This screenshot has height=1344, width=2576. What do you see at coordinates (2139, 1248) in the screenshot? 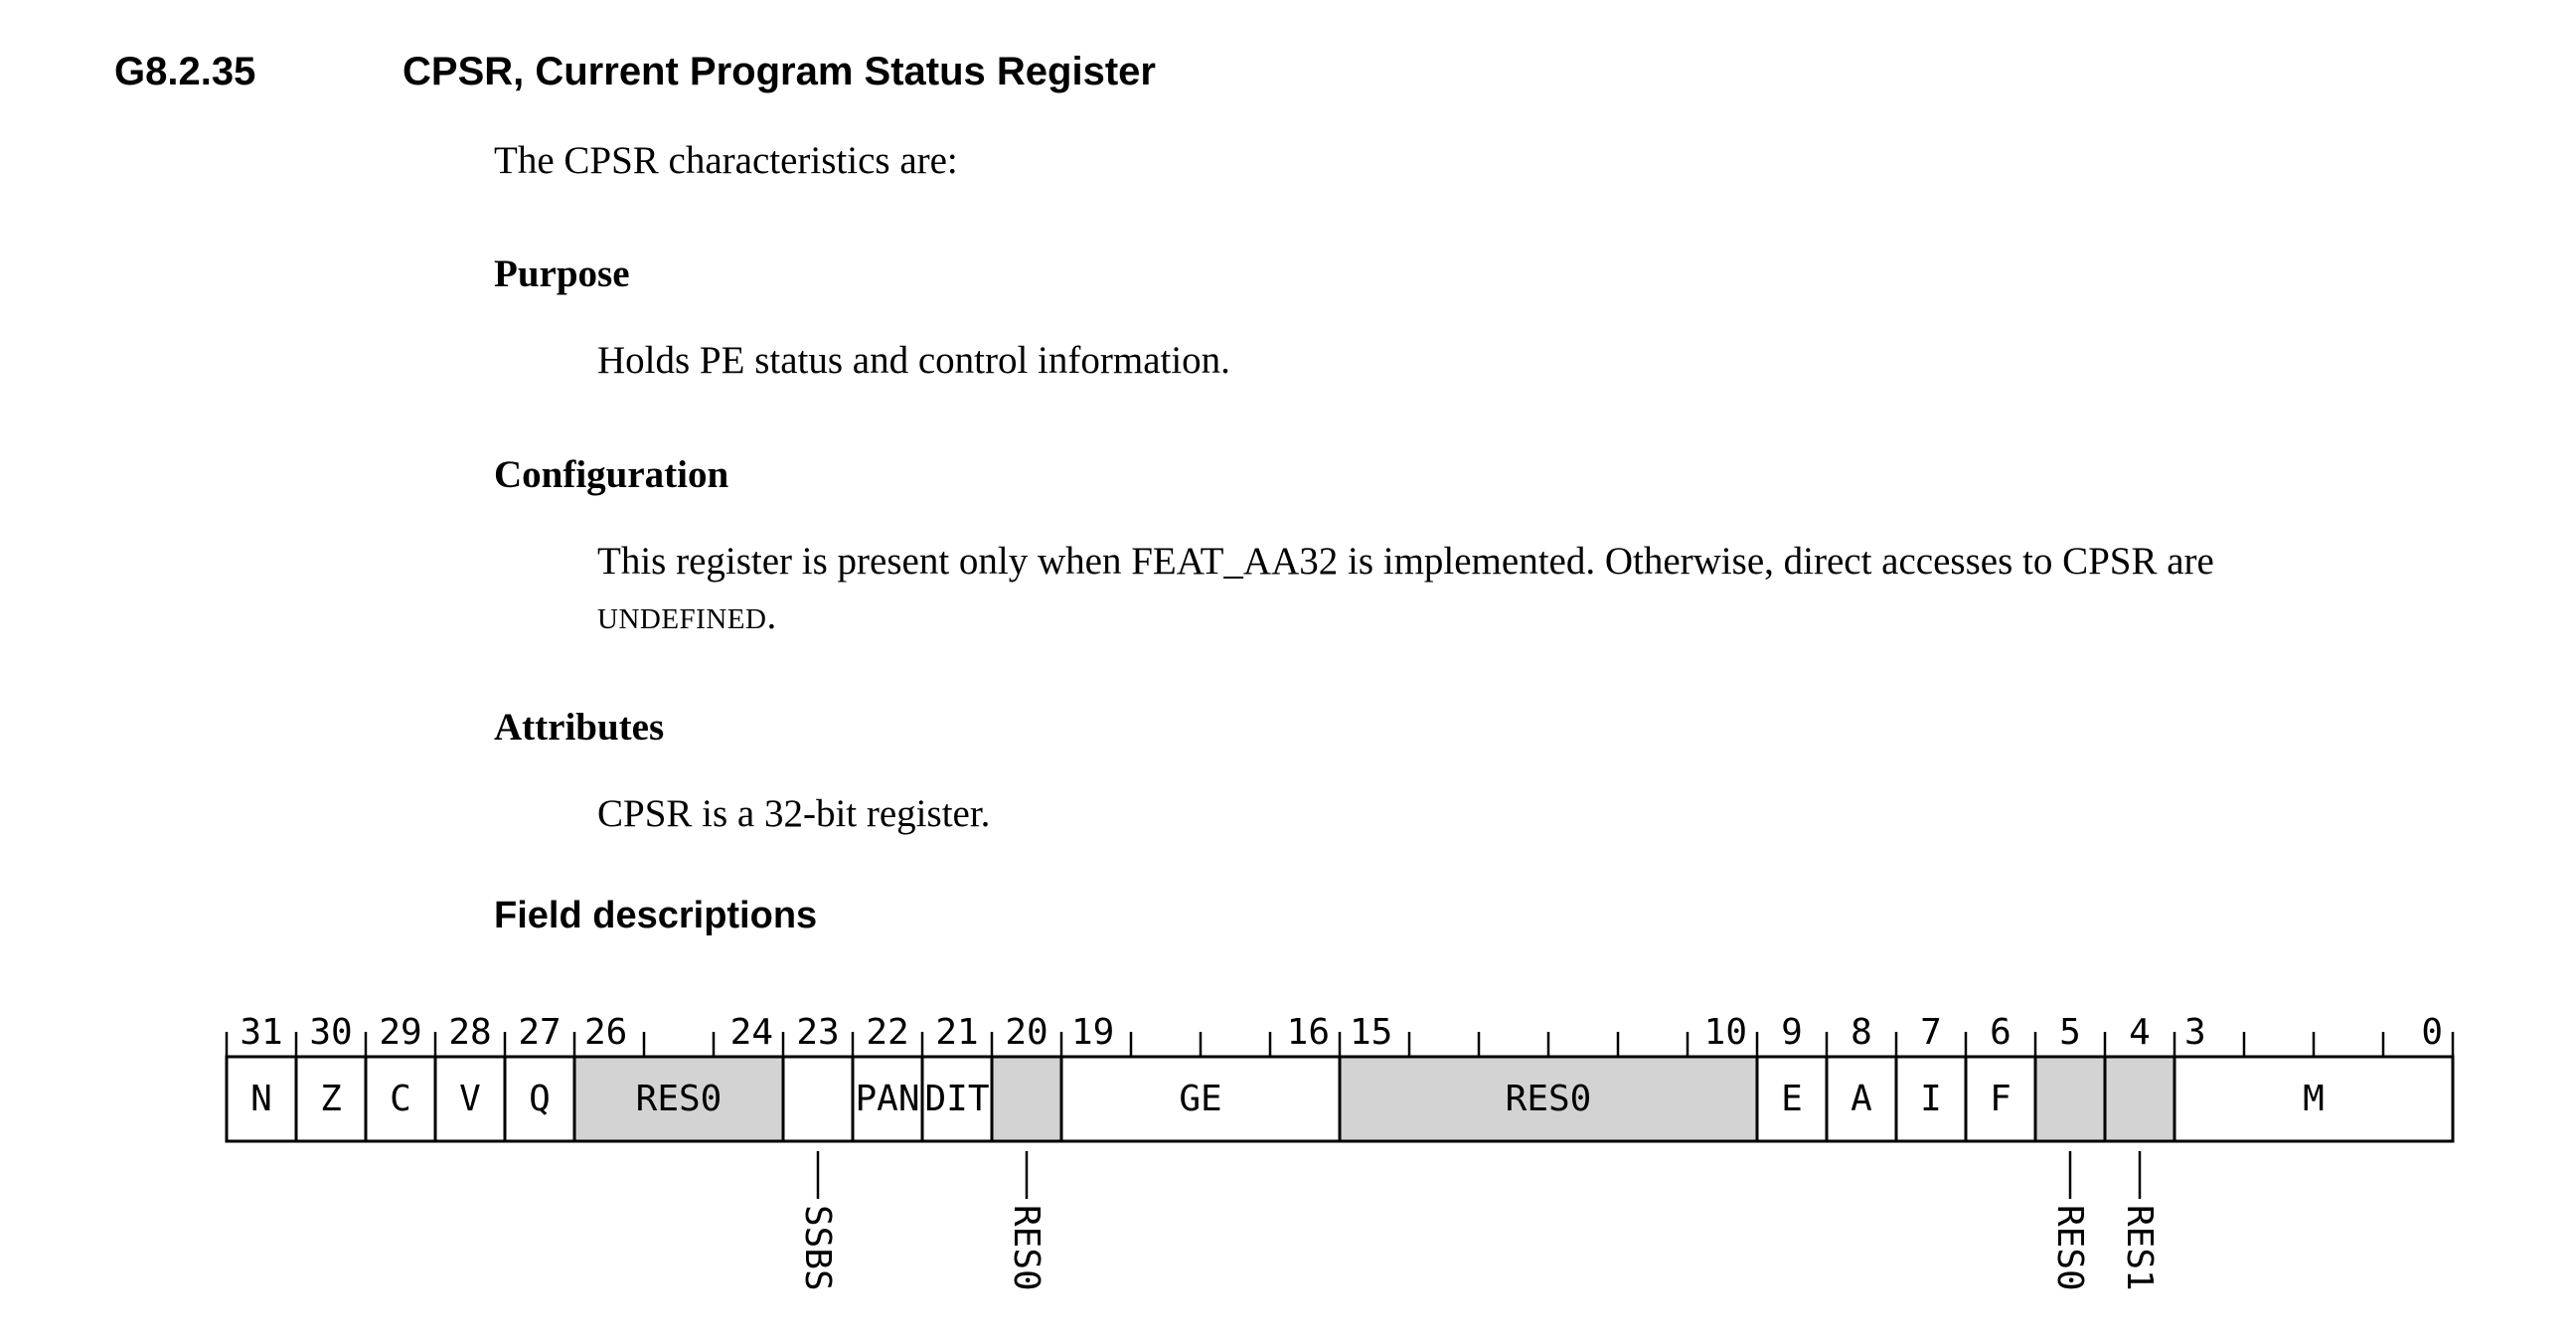
I see `callout-label-res1-4: RES1` at bounding box center [2139, 1248].